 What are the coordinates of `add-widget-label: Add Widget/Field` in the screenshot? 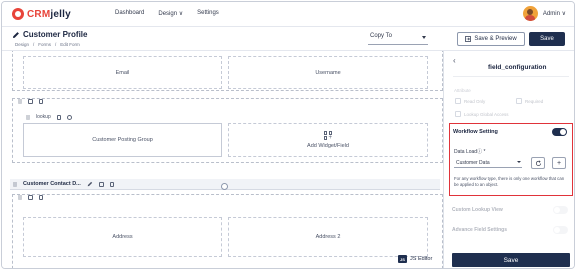 It's located at (328, 146).